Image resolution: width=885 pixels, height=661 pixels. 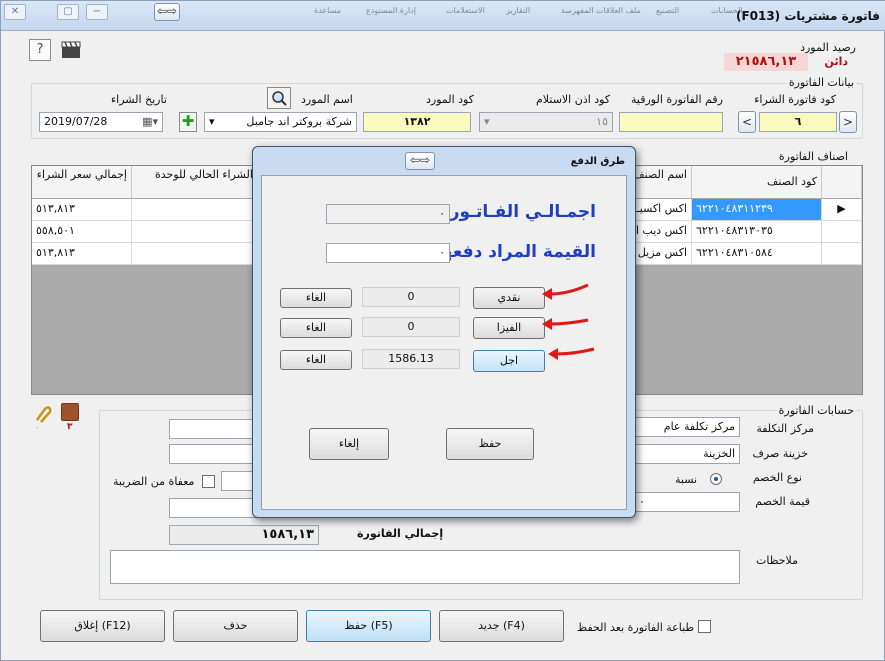 What do you see at coordinates (848, 122) in the screenshot?
I see `next-invoice-button: >` at bounding box center [848, 122].